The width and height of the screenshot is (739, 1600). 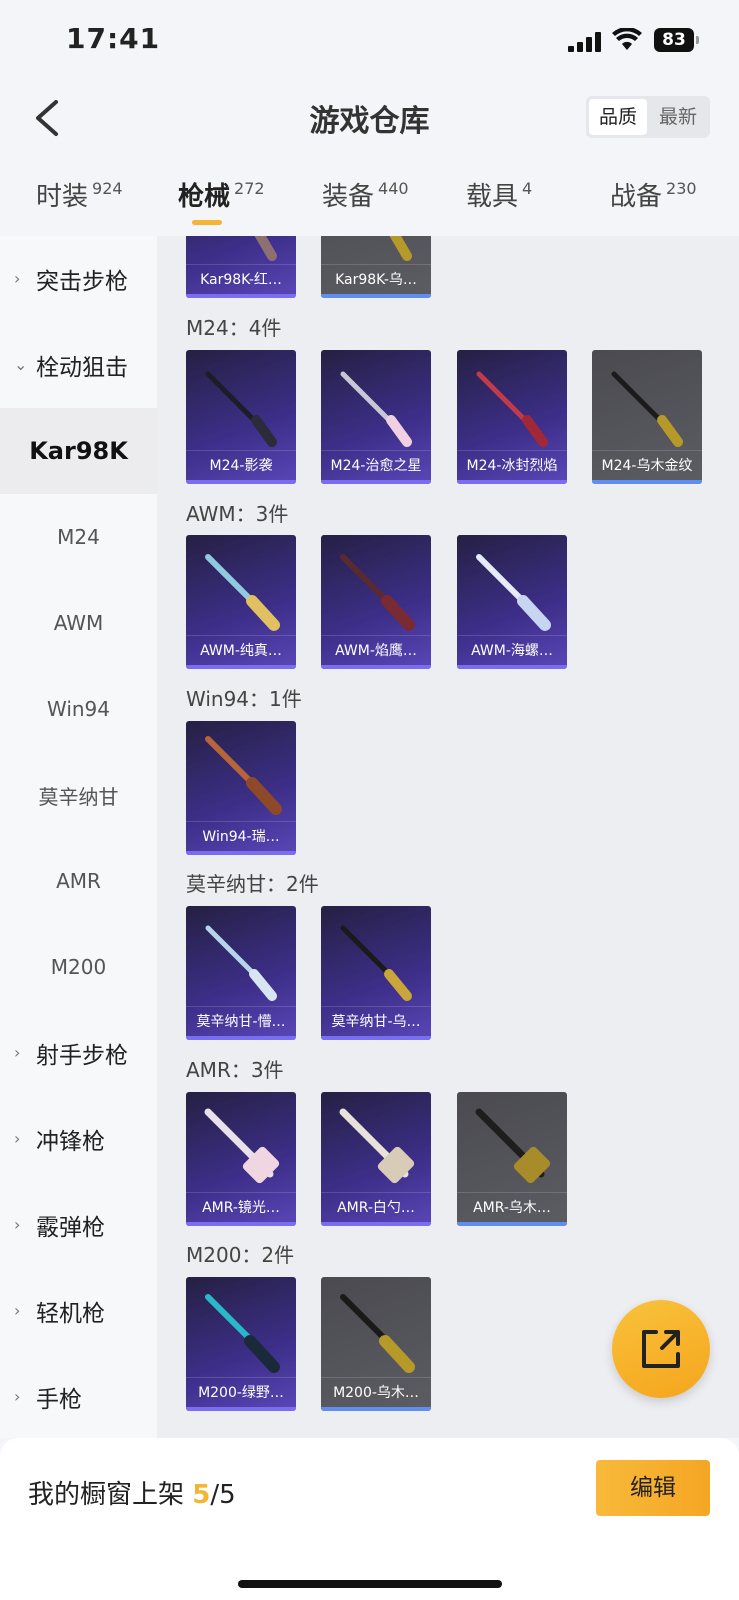 I want to click on tab-guns: 枪械 272, so click(x=221, y=194).